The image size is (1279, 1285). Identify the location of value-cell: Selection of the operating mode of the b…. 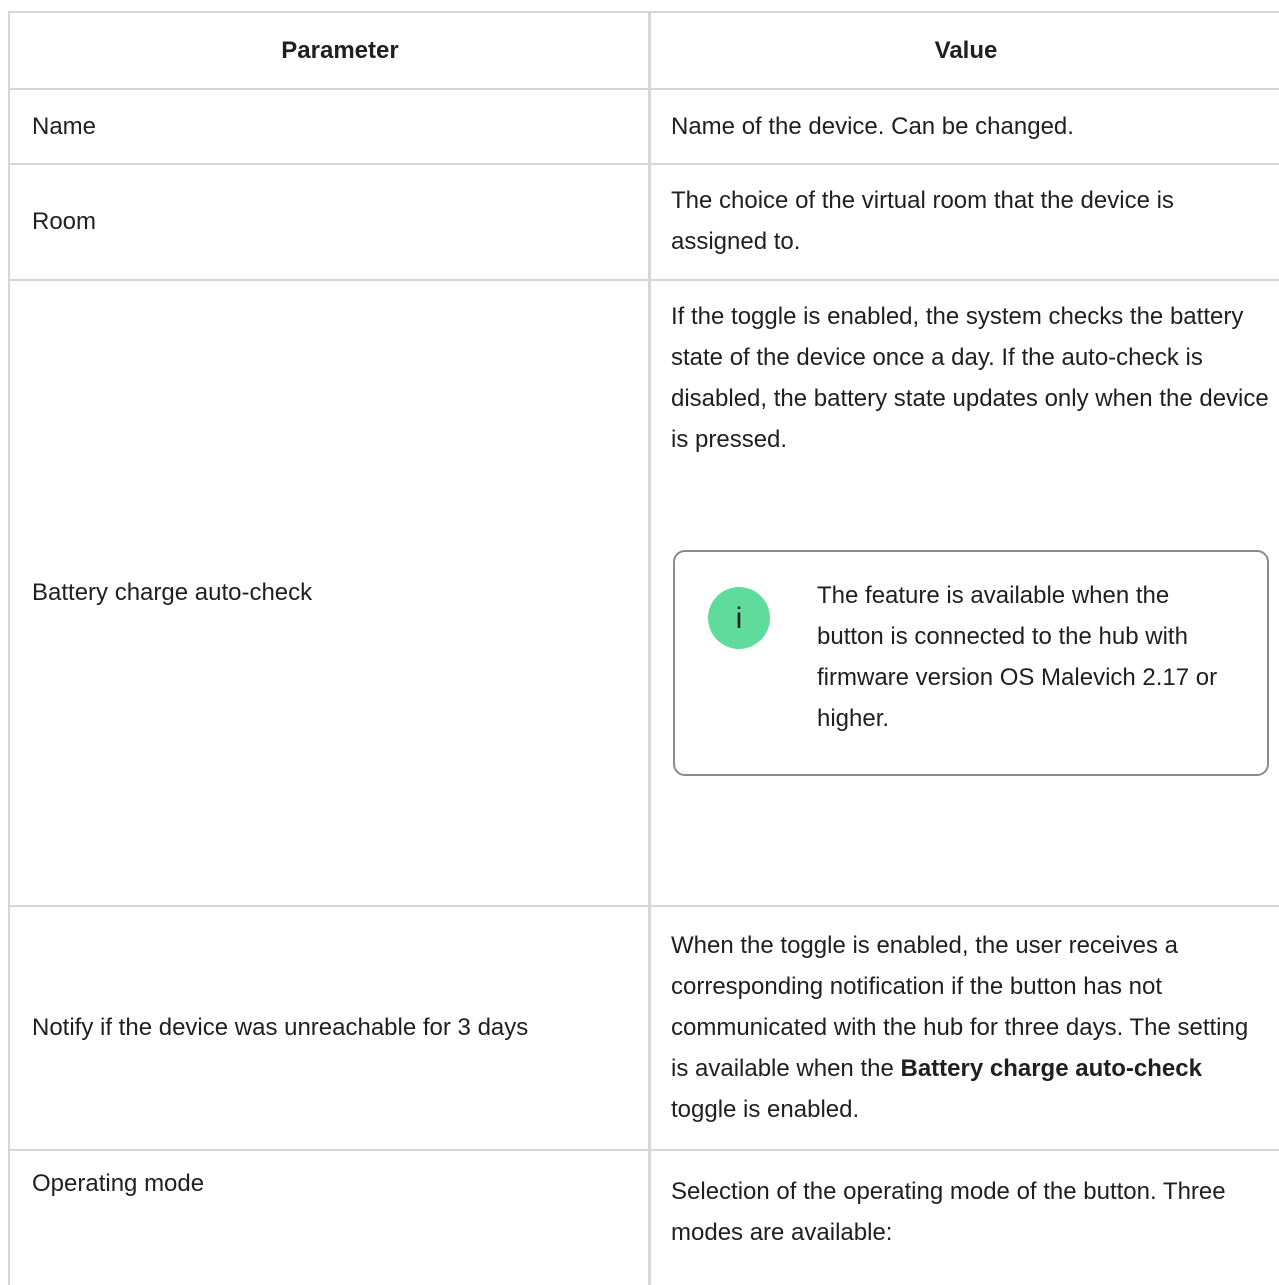
(948, 1212).